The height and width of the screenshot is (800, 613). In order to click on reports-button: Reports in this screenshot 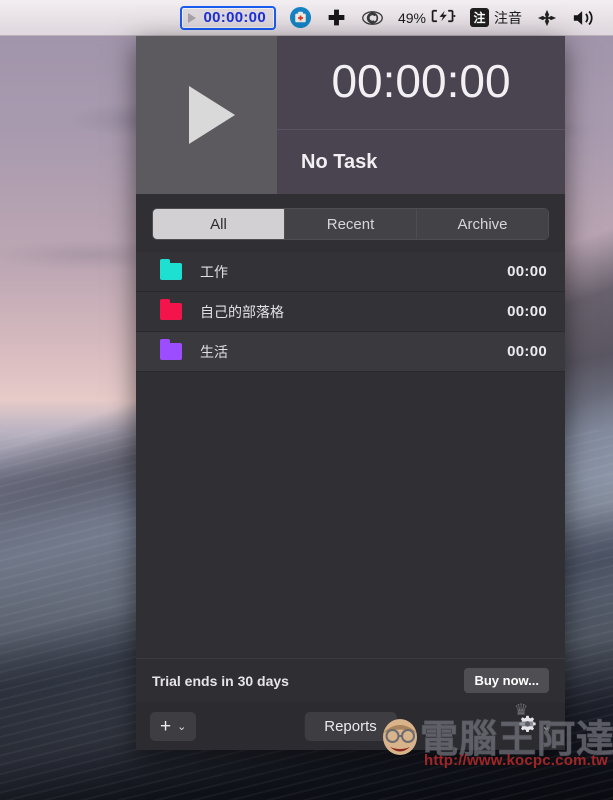, I will do `click(350, 726)`.